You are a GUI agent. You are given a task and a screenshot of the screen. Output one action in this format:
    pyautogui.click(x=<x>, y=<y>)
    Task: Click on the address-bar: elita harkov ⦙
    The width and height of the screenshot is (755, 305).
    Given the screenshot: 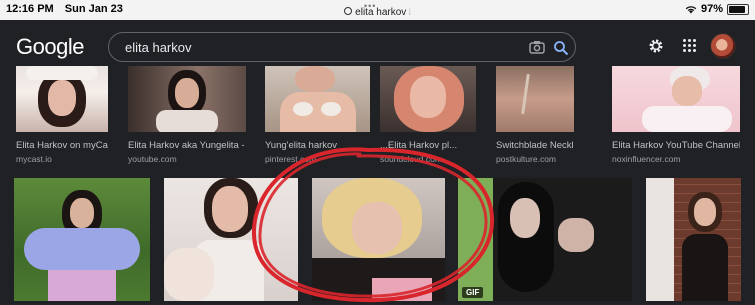 What is the action you would take?
    pyautogui.click(x=377, y=12)
    